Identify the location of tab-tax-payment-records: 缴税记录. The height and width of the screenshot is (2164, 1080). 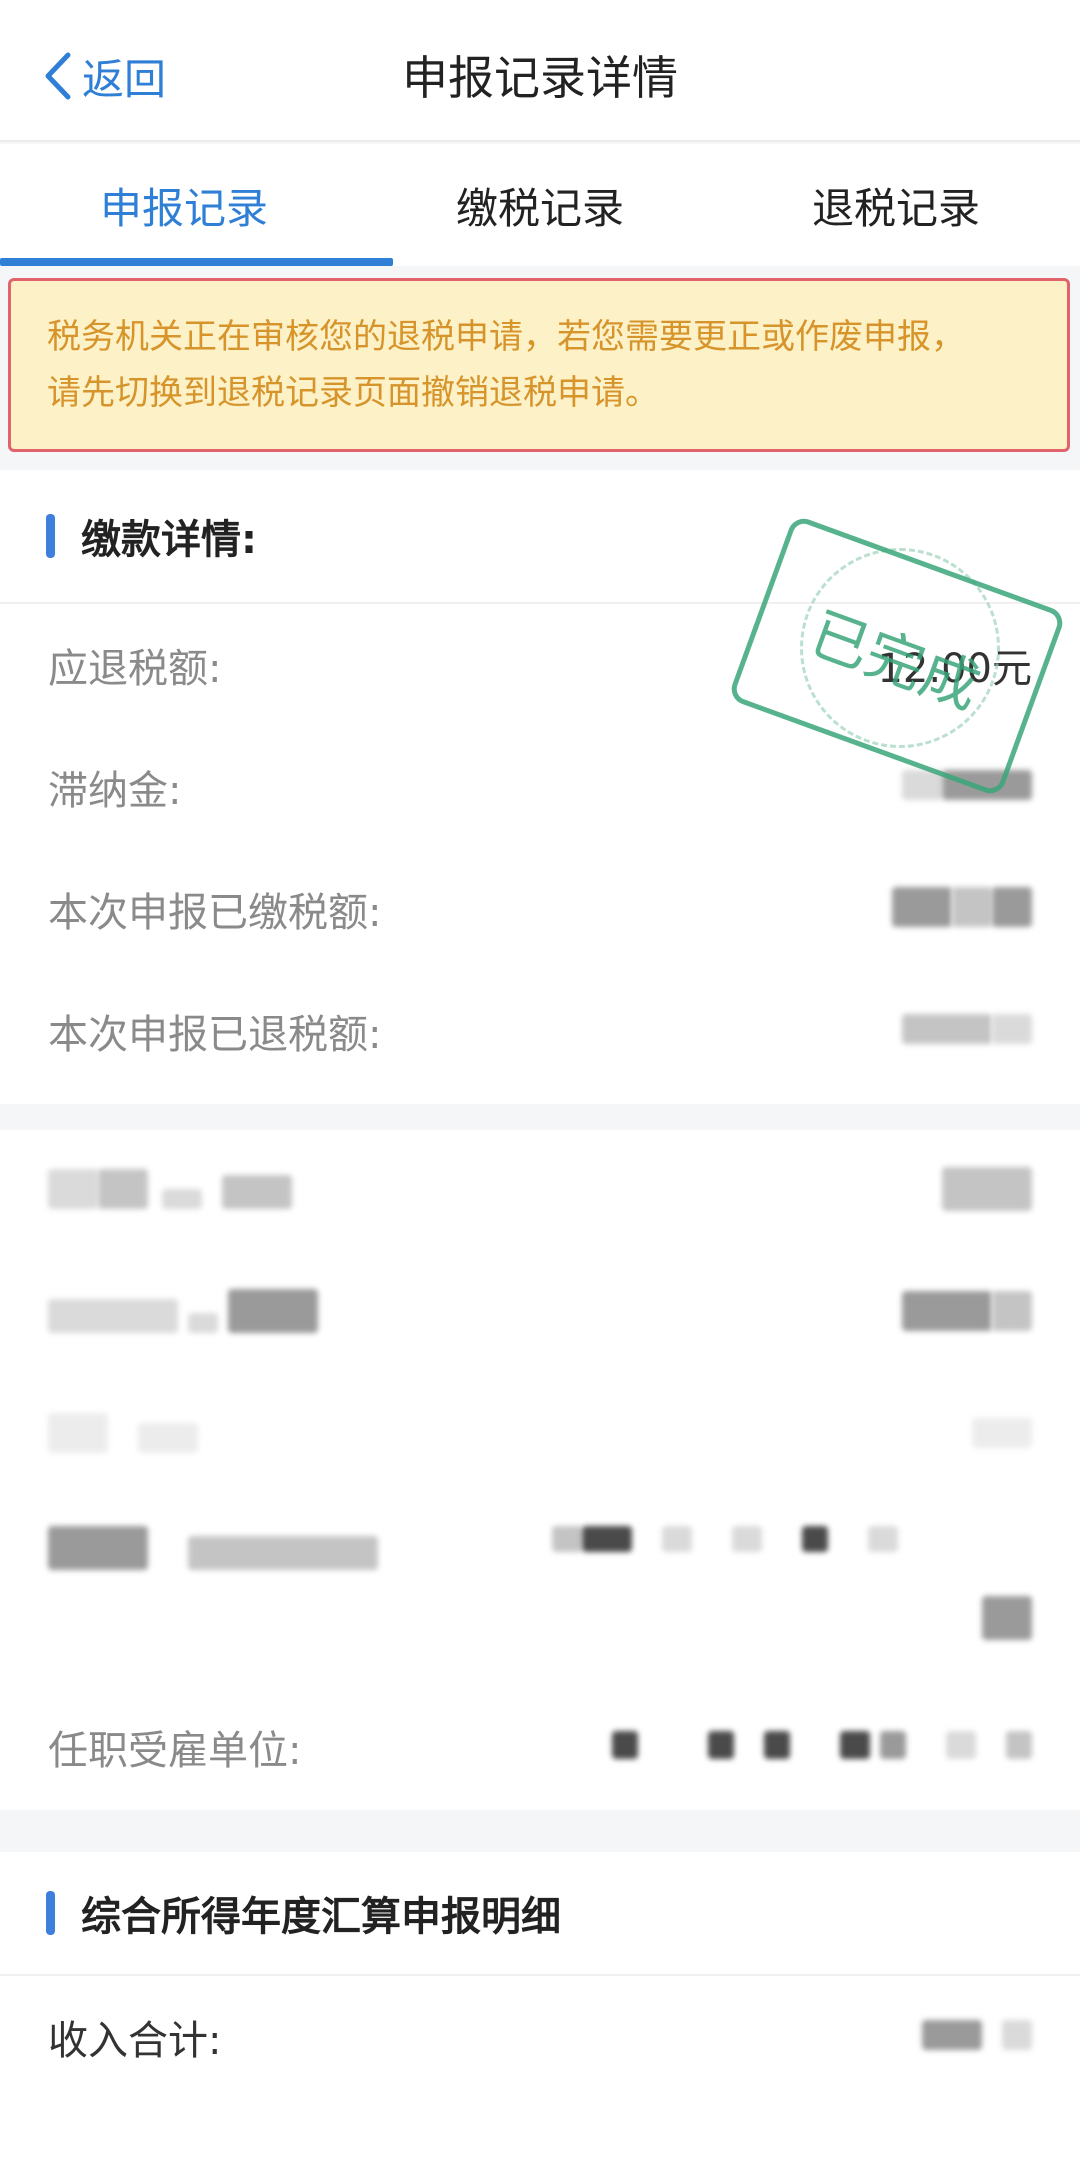
(539, 205).